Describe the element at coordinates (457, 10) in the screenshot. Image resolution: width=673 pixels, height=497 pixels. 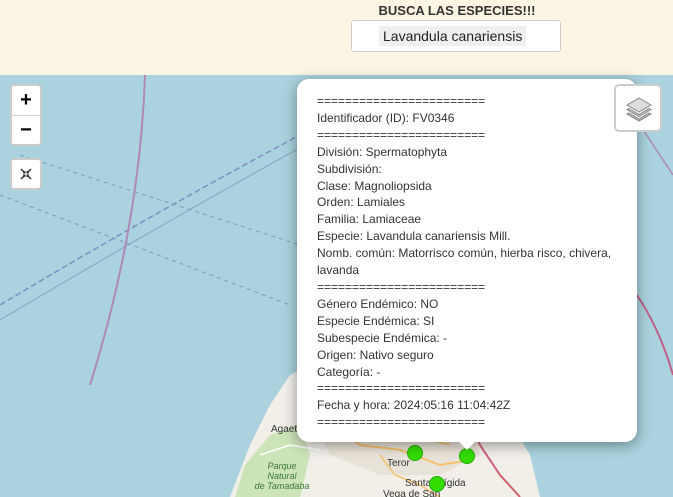
I see `page-title: BUSCA LAS ESPECIES!!!` at that location.